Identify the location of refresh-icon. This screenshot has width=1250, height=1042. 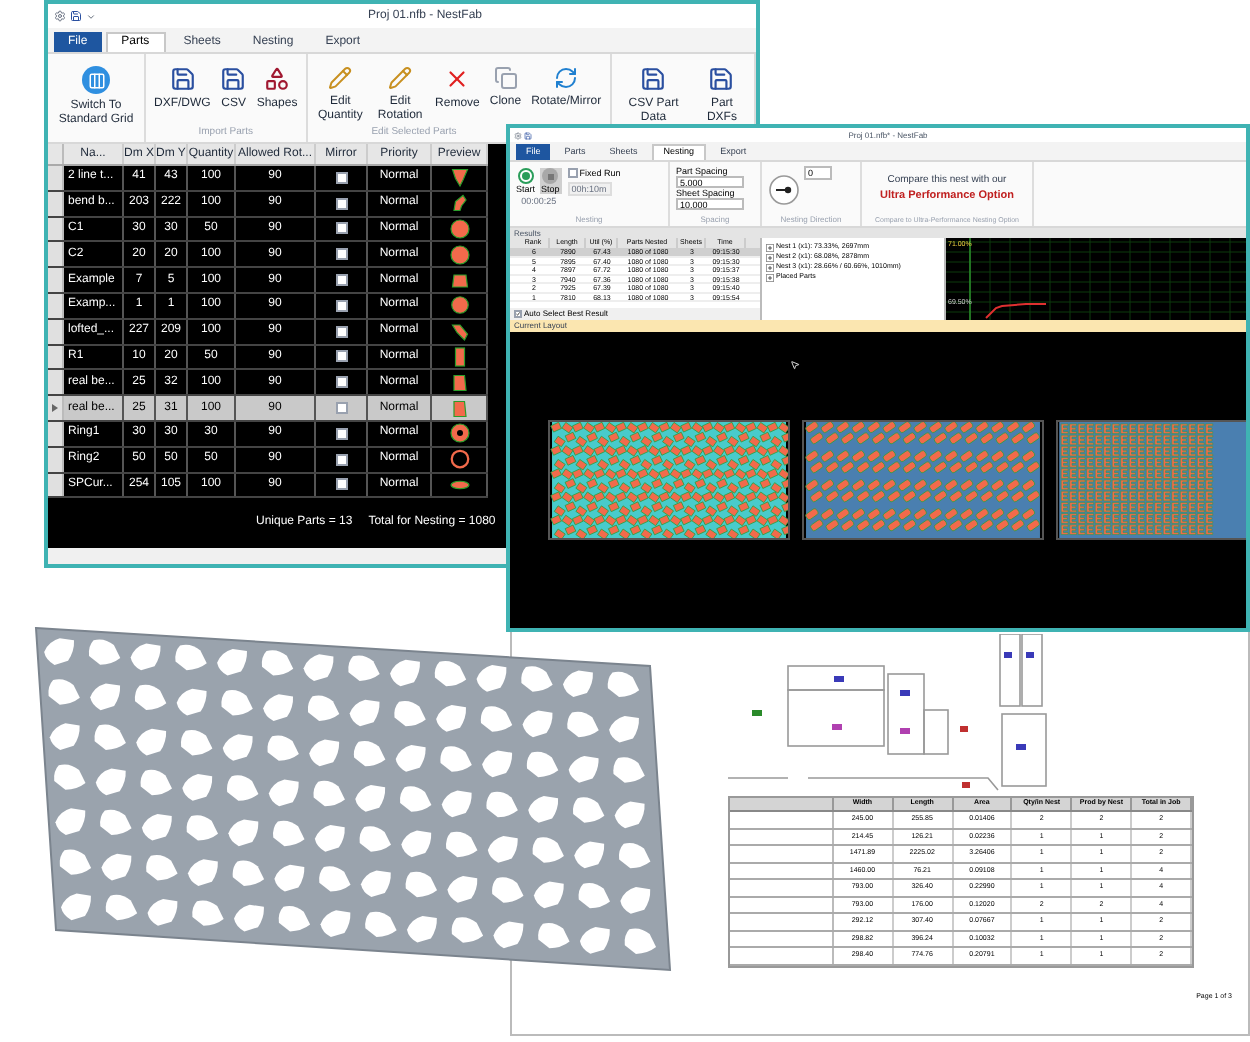
(566, 78).